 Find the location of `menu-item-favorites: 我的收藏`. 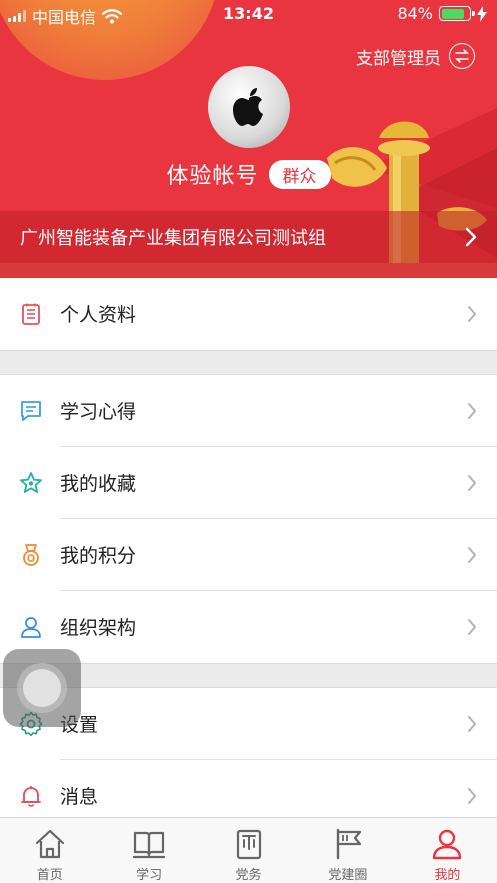

menu-item-favorites: 我的收藏 is located at coordinates (248, 483).